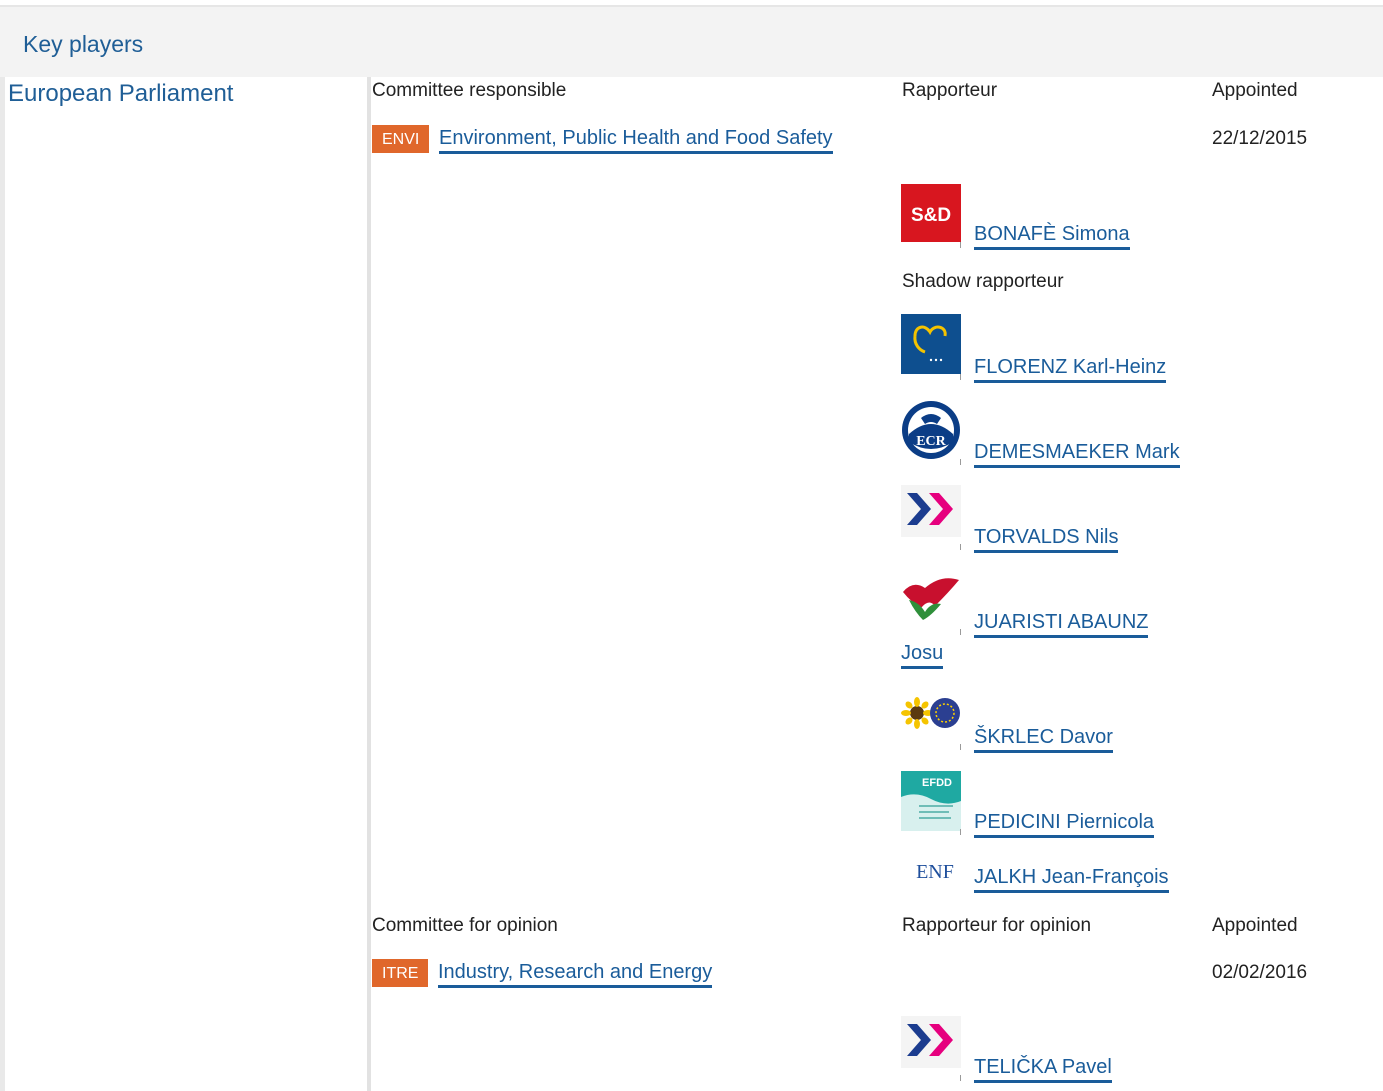 The image size is (1383, 1091). I want to click on committee-opinion-label: Committee for opinion, so click(465, 925).